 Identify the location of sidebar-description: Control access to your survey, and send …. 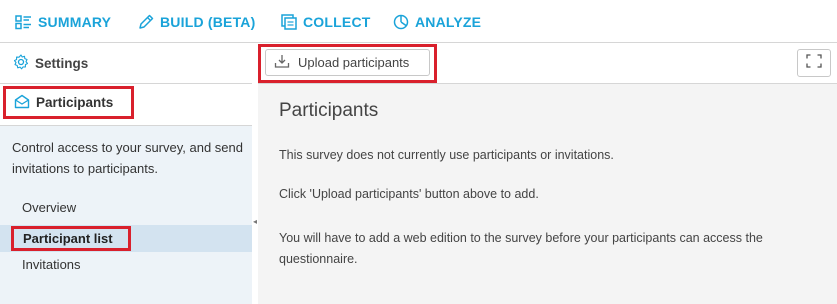
(127, 158).